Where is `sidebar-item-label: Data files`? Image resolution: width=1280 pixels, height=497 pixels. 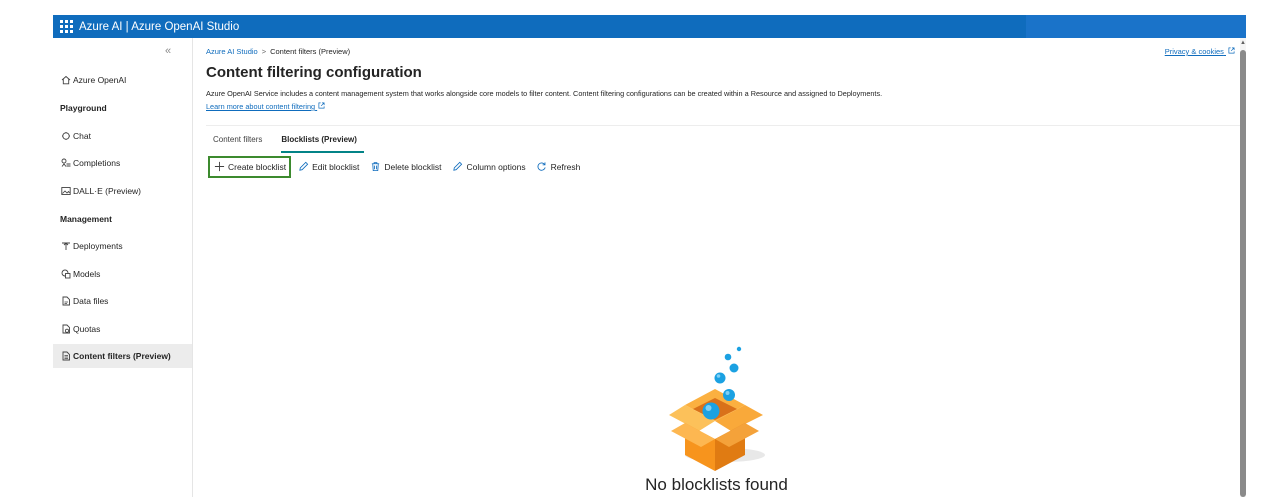
sidebar-item-label: Data files is located at coordinates (91, 301).